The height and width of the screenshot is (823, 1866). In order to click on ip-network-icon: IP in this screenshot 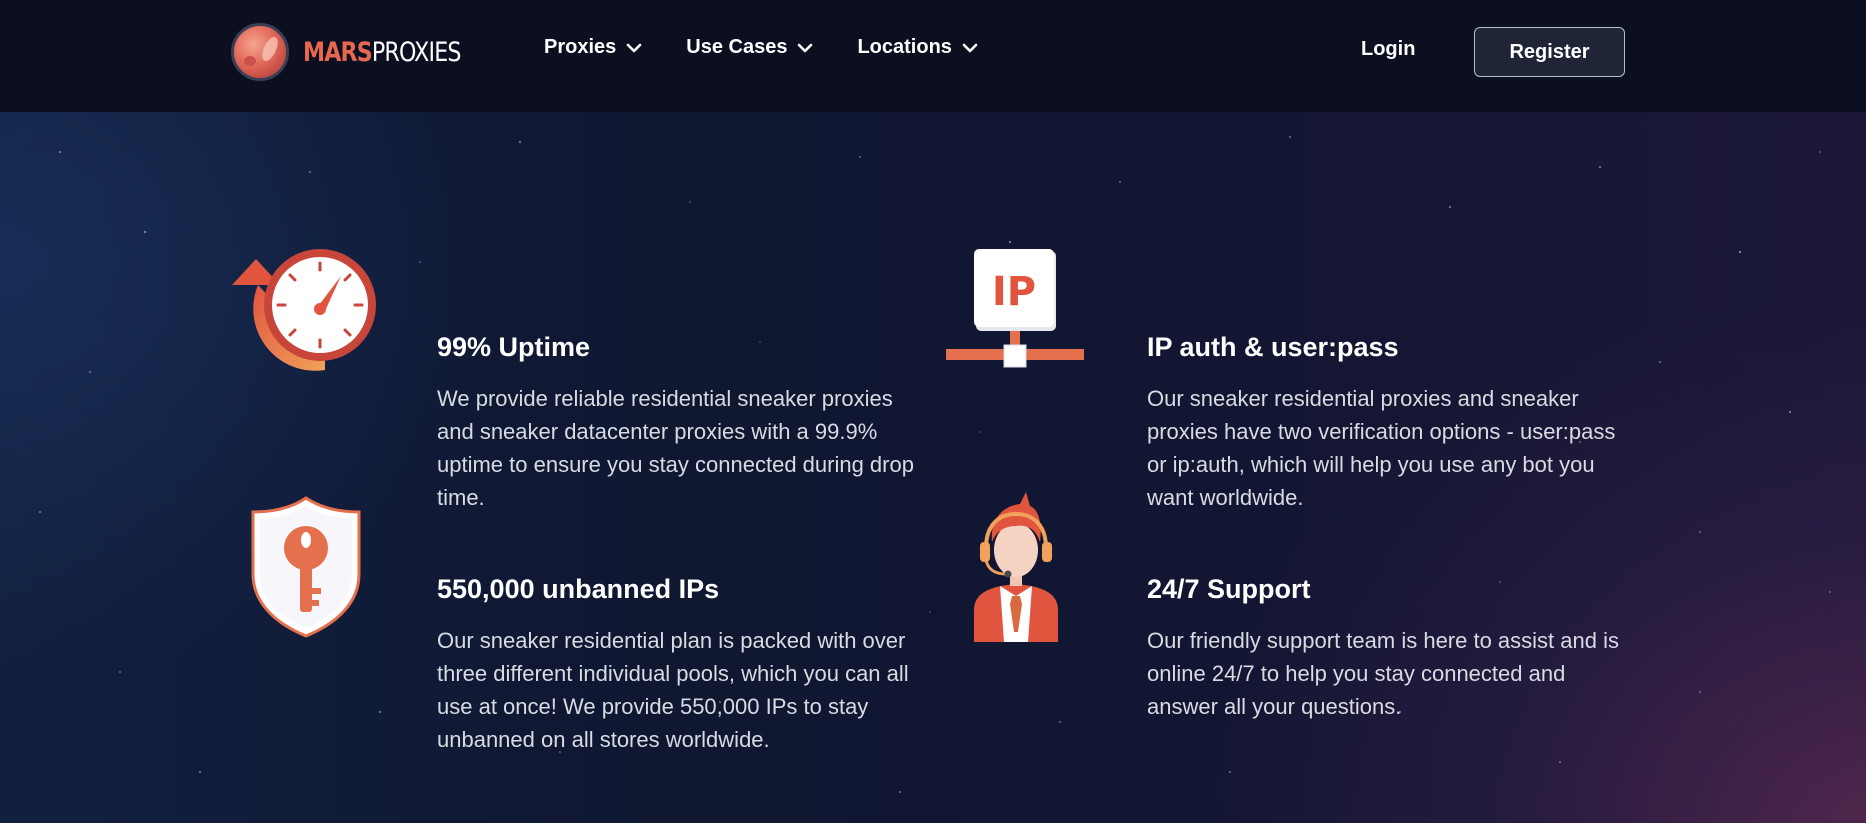, I will do `click(1015, 308)`.